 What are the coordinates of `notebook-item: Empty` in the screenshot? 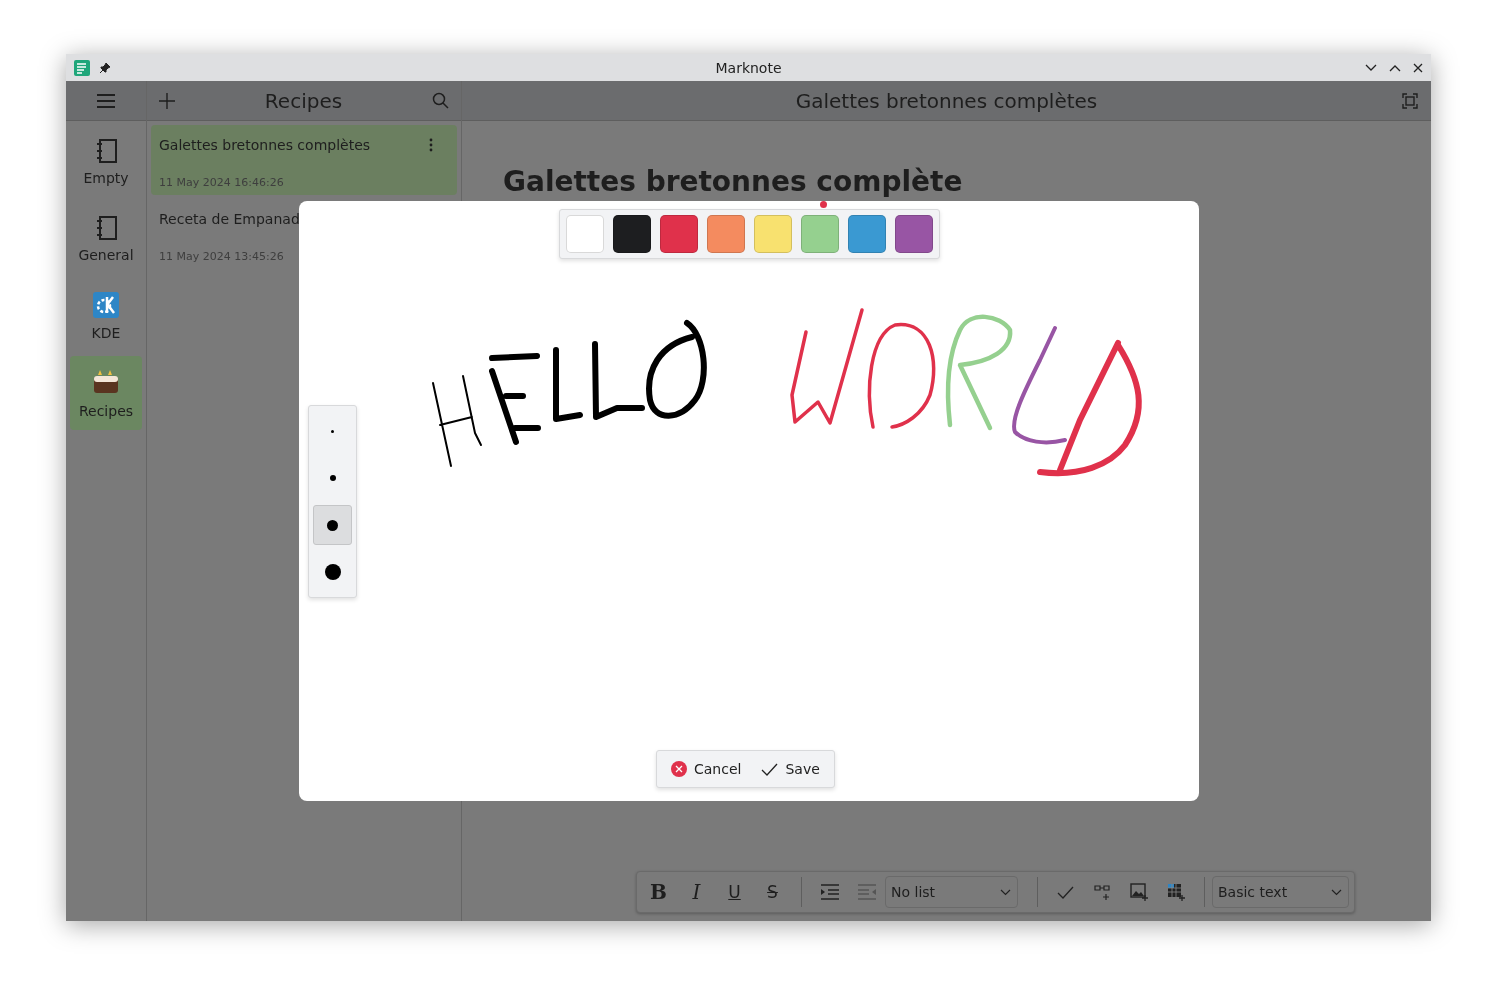 It's located at (106, 162).